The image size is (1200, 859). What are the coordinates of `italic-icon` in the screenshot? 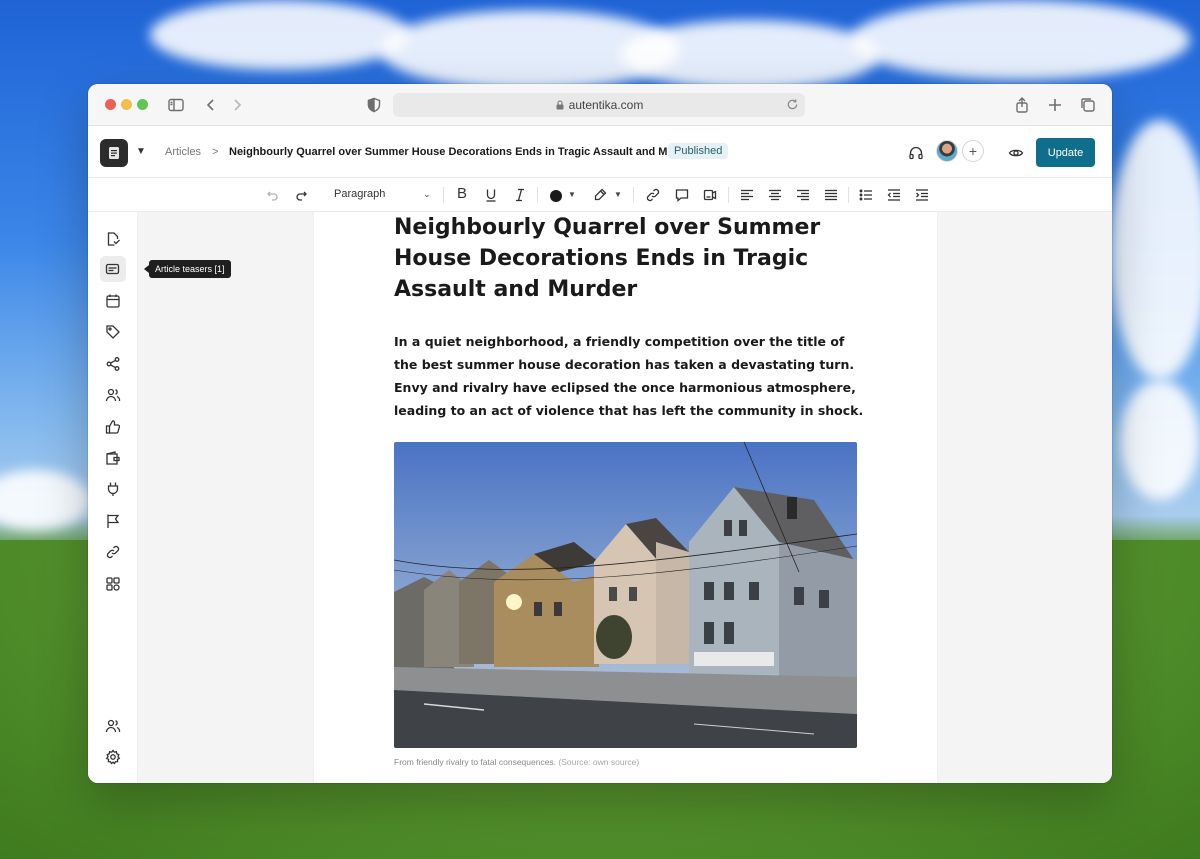 It's located at (520, 195).